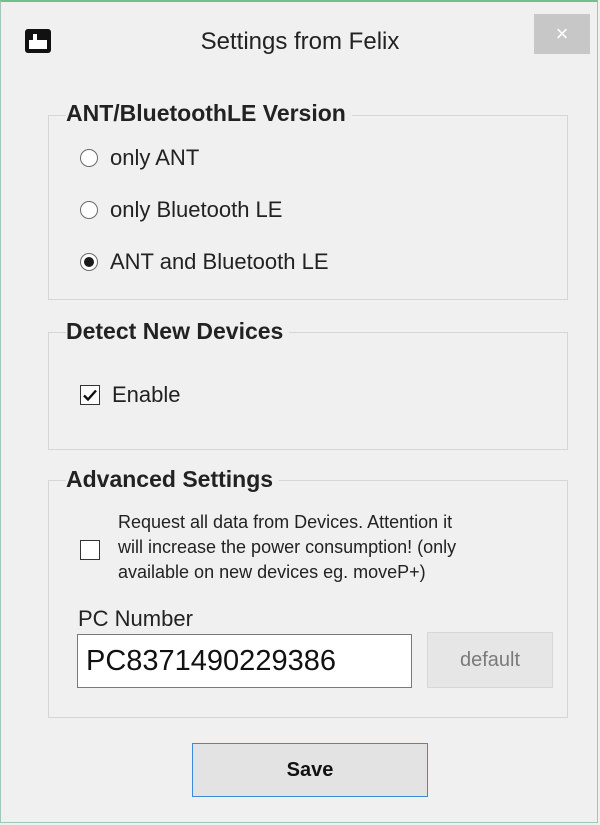 This screenshot has height=825, width=600. I want to click on enable-checkbox, so click(90, 395).